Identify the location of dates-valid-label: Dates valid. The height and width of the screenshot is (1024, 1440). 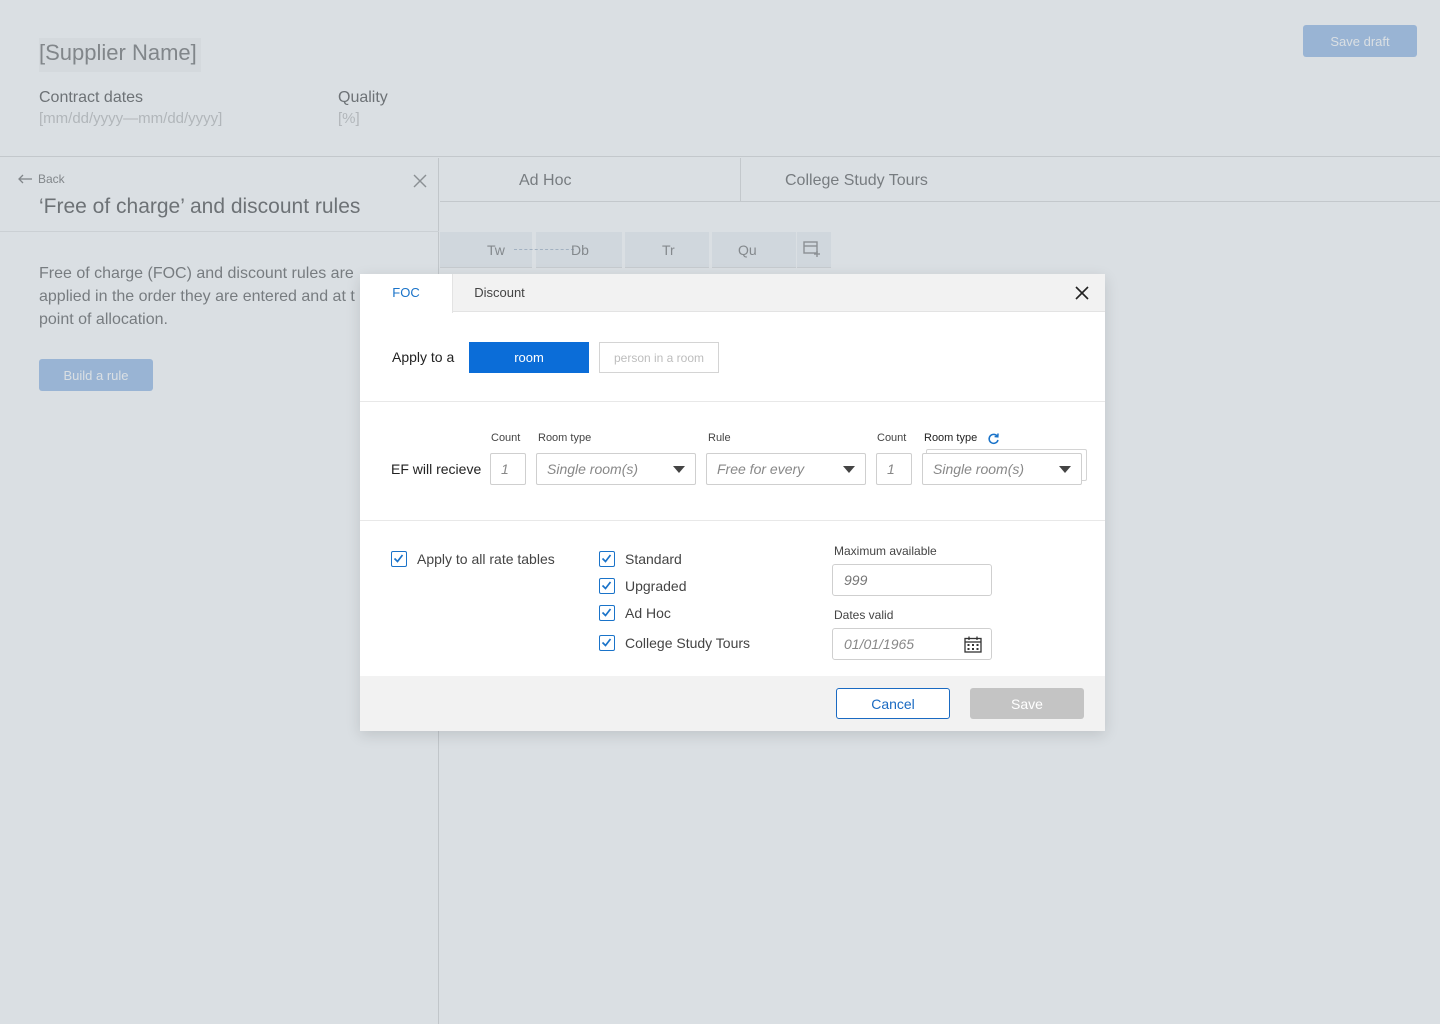
(864, 615).